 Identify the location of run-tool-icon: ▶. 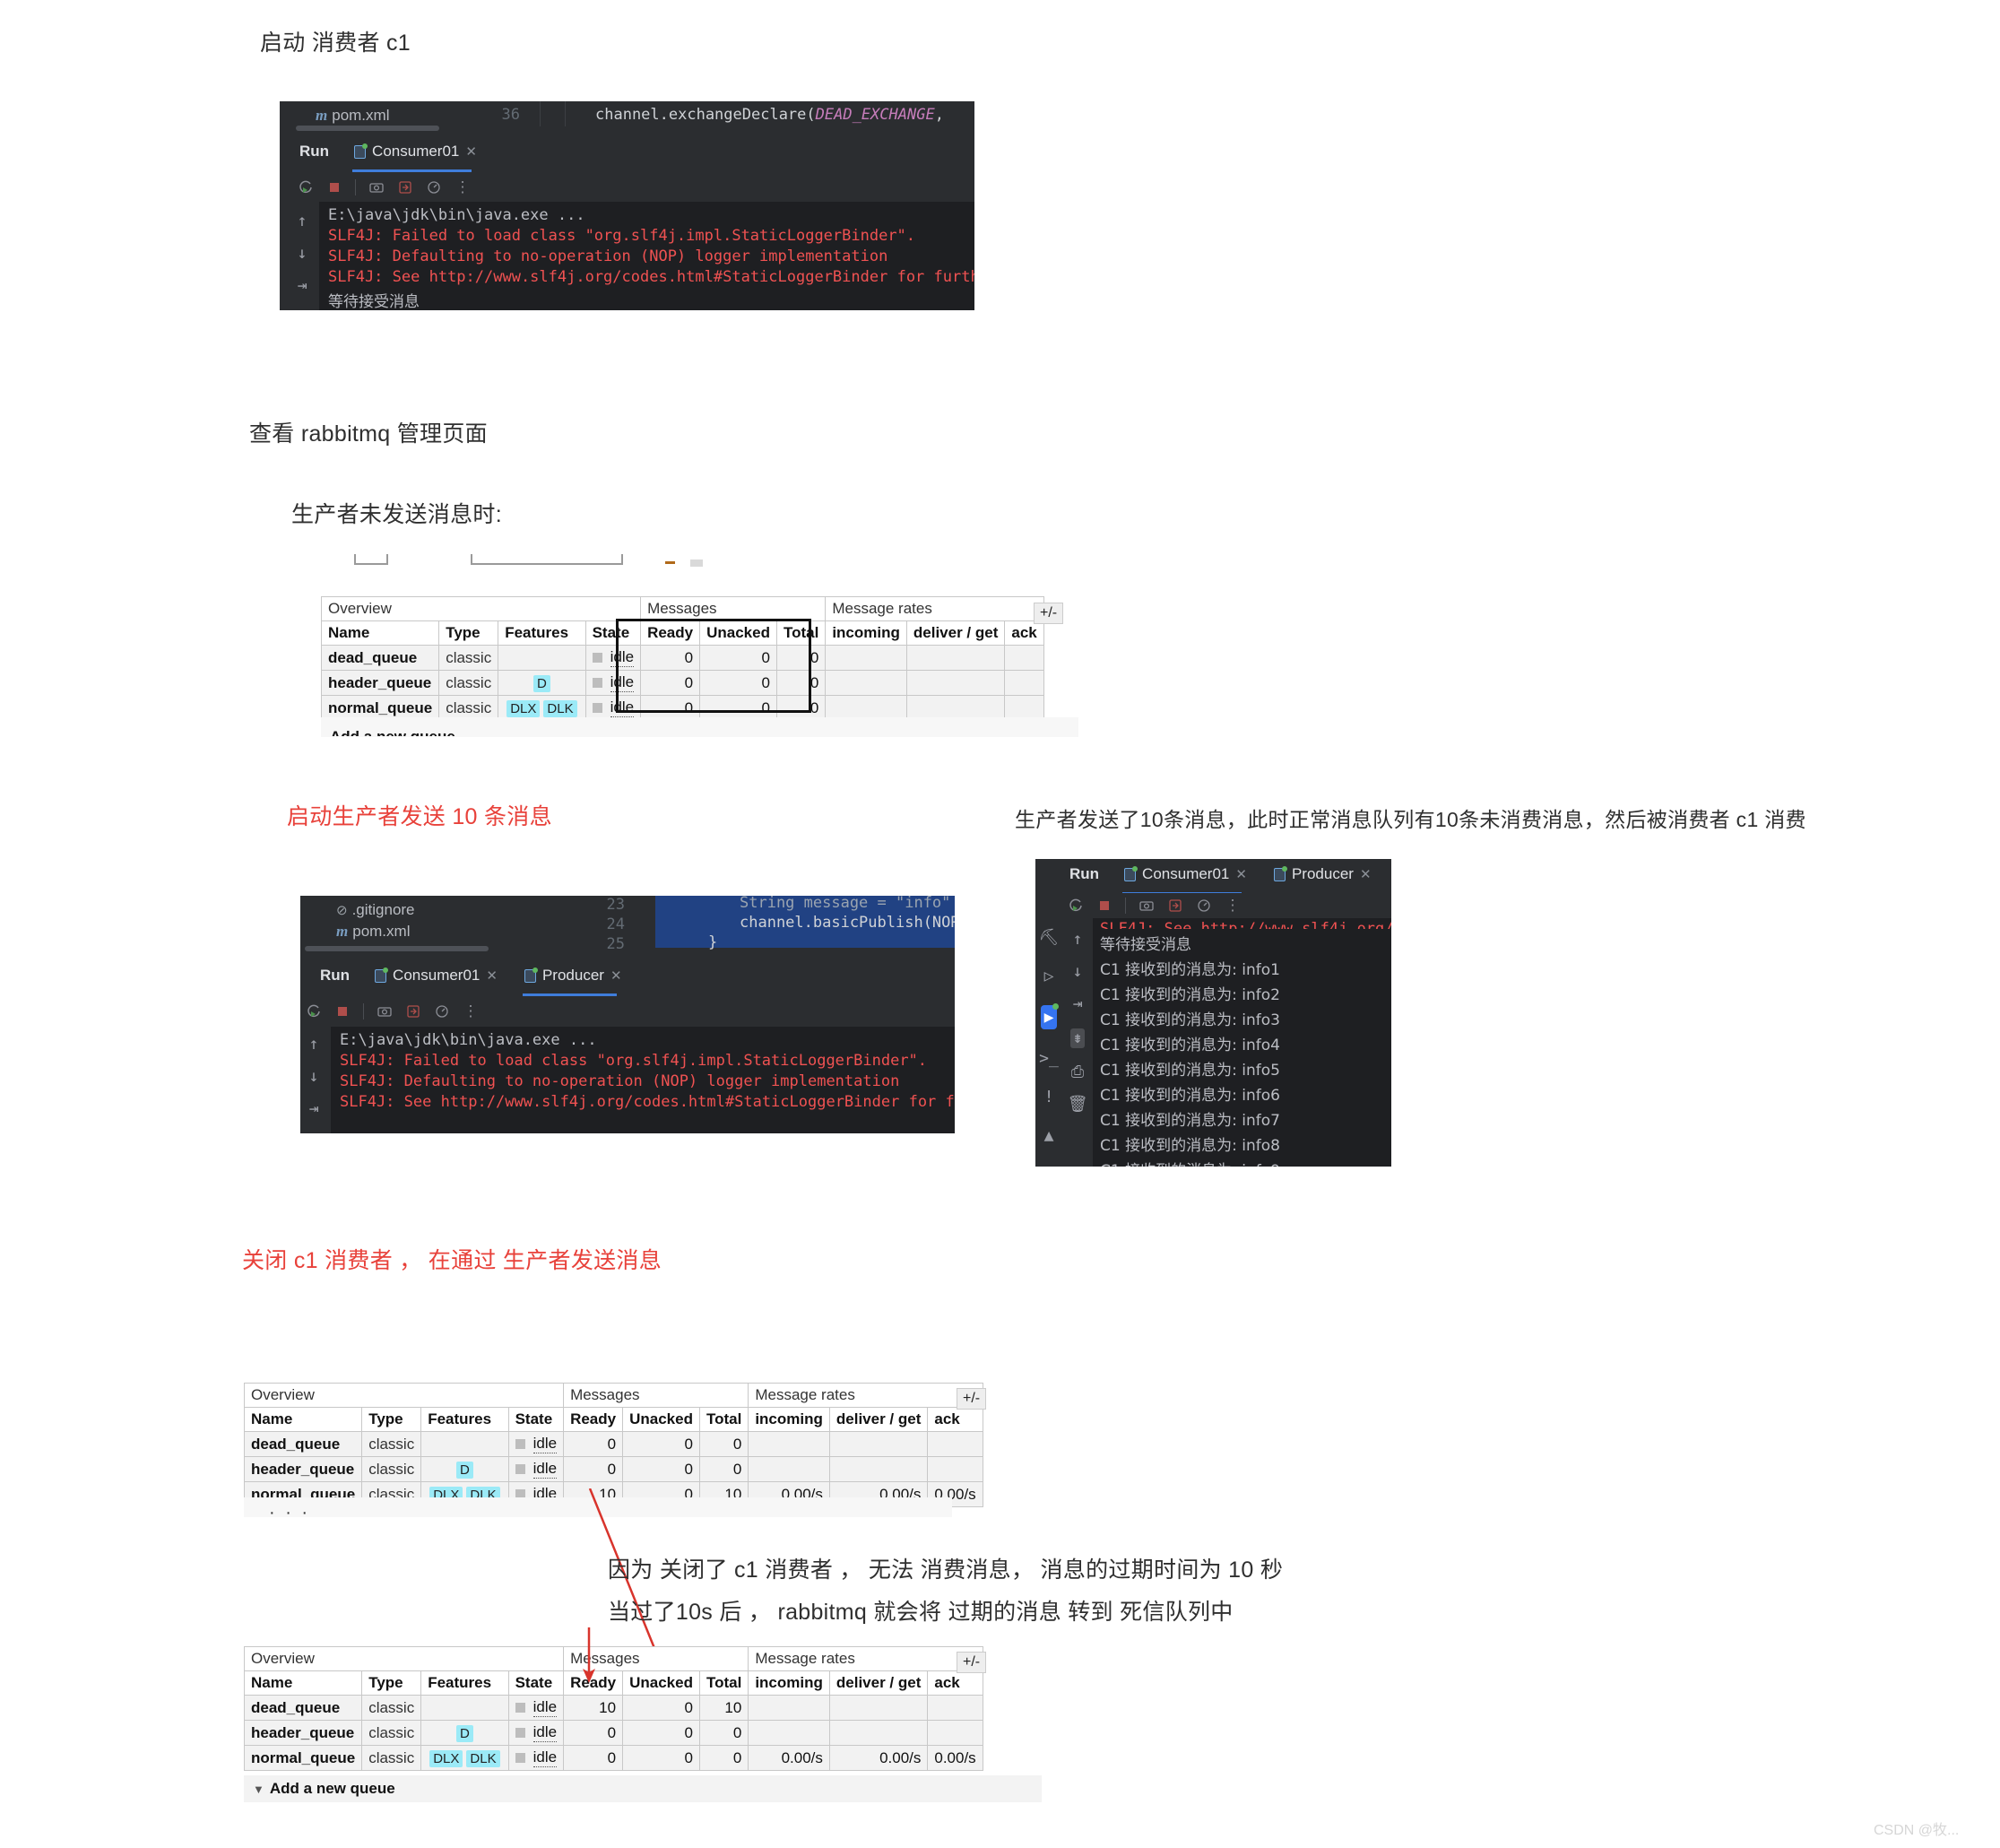
(1050, 1016).